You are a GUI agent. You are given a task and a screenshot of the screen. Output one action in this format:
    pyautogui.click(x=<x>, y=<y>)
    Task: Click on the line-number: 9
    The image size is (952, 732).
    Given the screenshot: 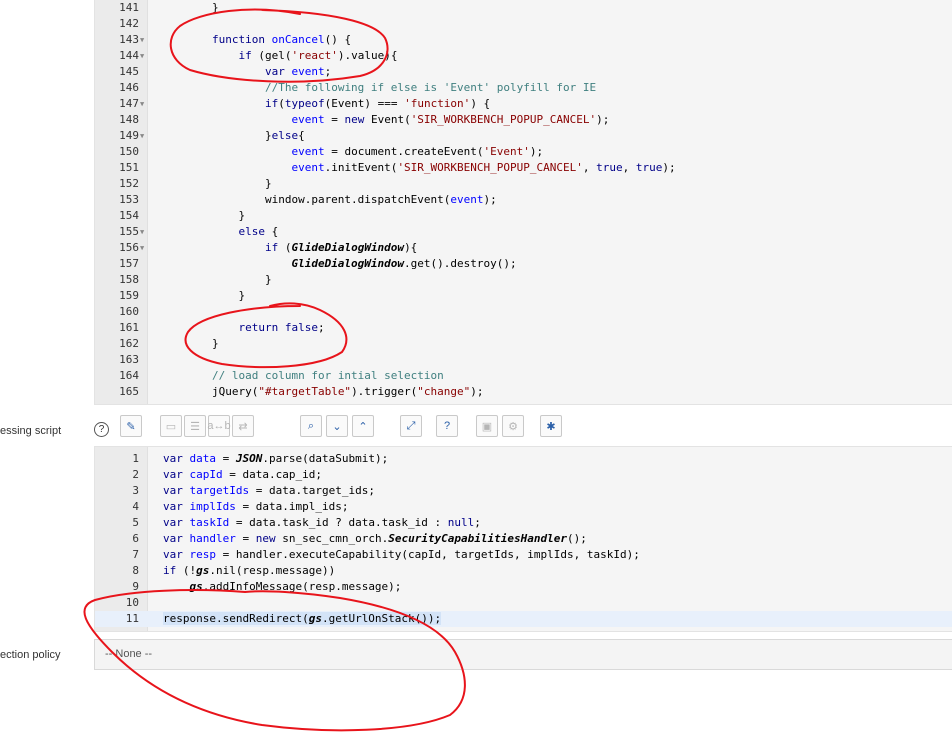 What is the action you would take?
    pyautogui.click(x=135, y=586)
    